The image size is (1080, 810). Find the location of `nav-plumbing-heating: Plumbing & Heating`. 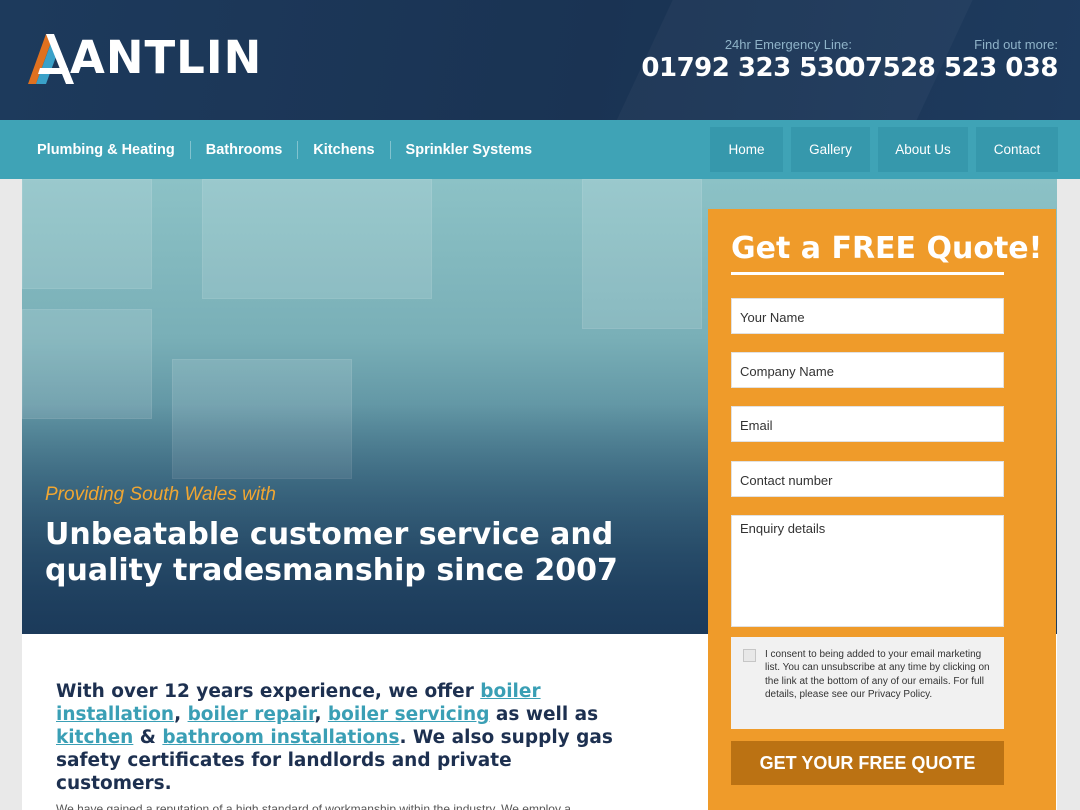

nav-plumbing-heating: Plumbing & Heating is located at coordinates (106, 149).